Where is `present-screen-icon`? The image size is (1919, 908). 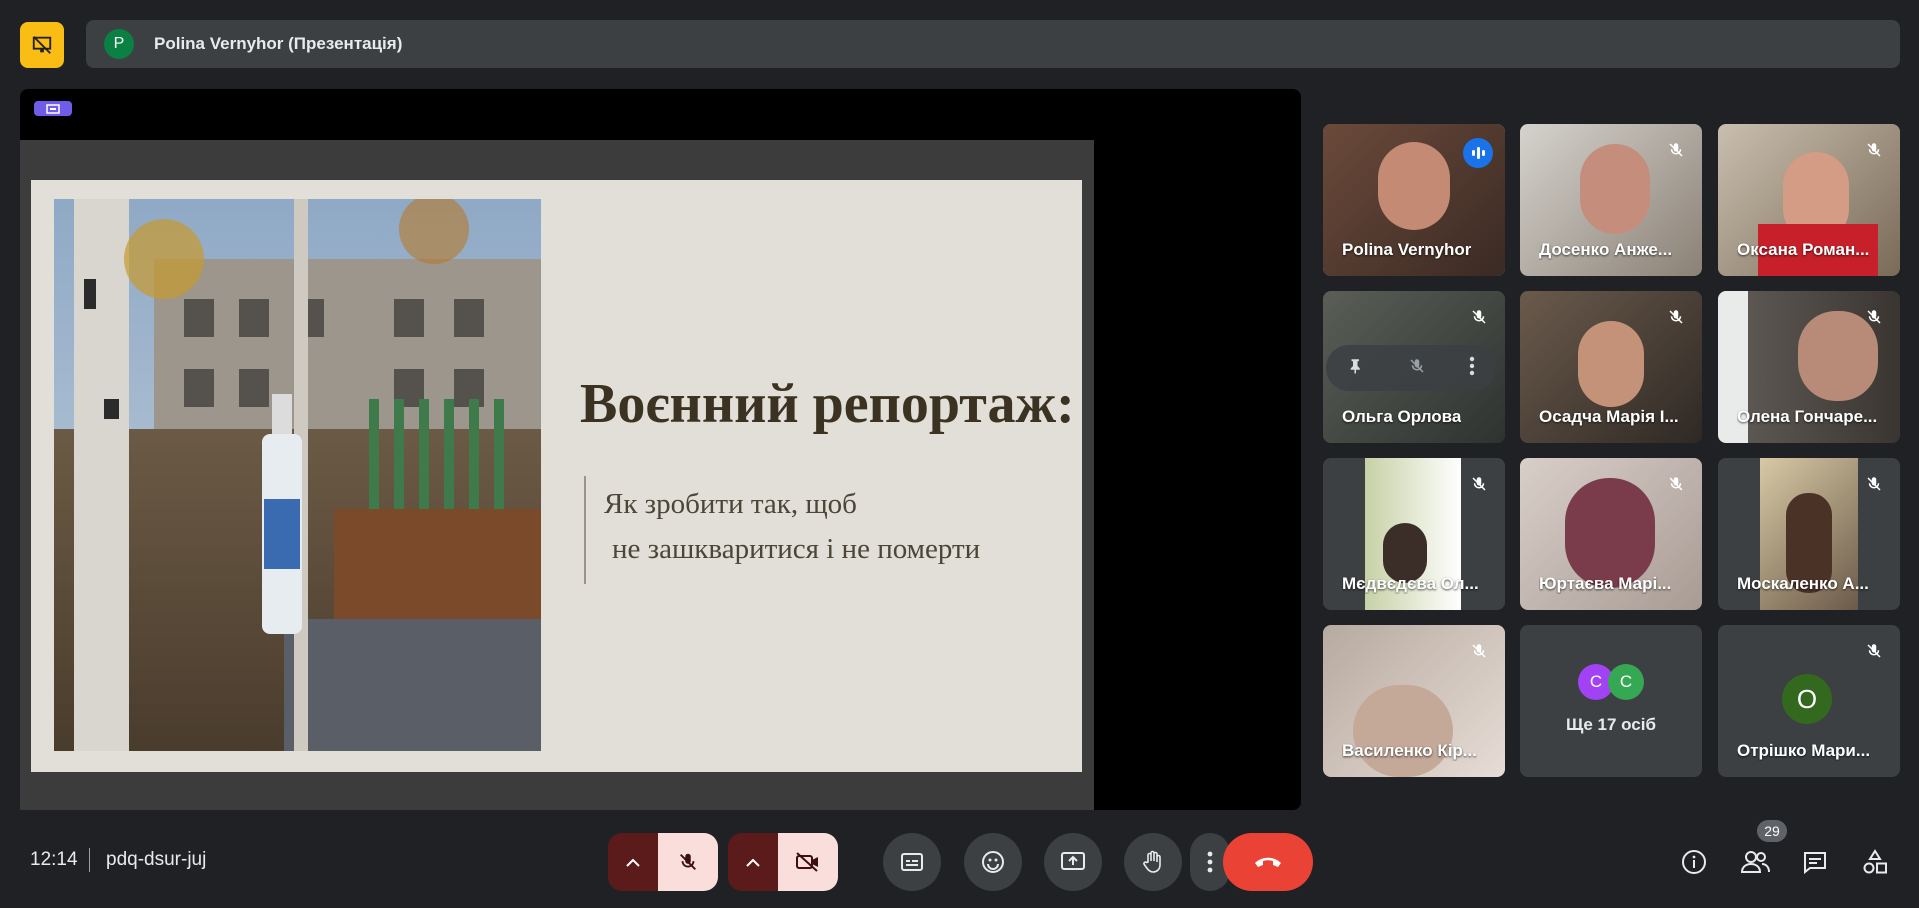 present-screen-icon is located at coordinates (1073, 861).